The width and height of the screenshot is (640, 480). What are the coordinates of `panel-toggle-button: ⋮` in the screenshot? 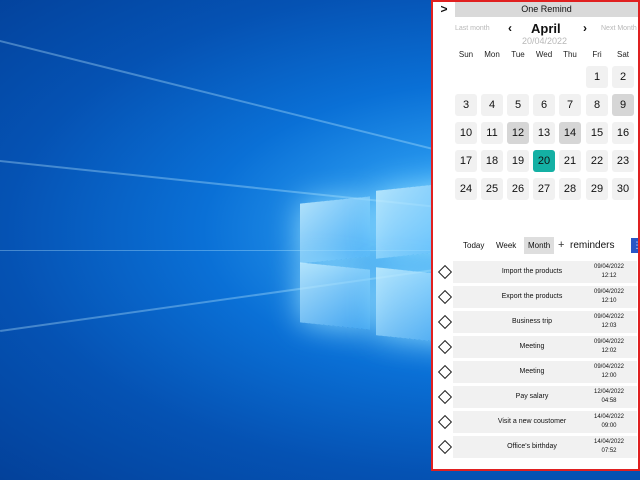 It's located at (635, 245).